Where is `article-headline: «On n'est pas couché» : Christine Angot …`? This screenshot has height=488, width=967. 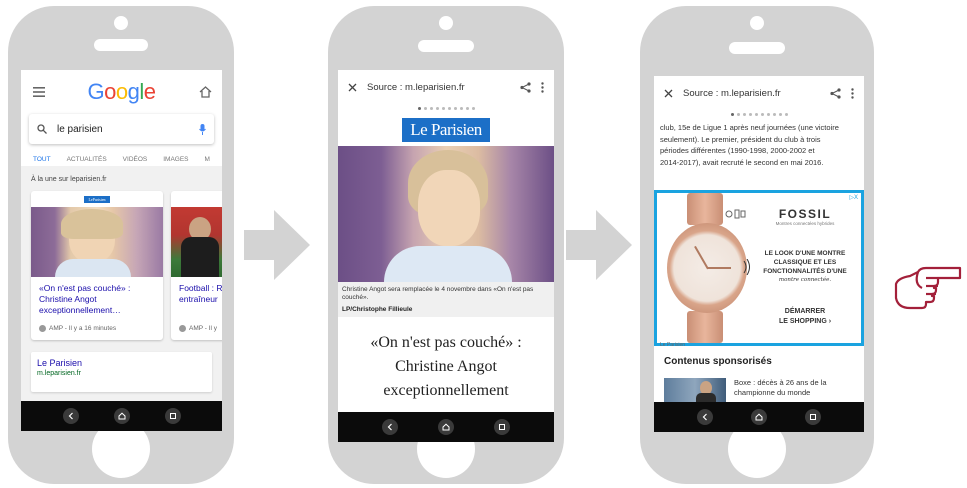 article-headline: «On n'est pas couché» : Christine Angot … is located at coordinates (446, 360).